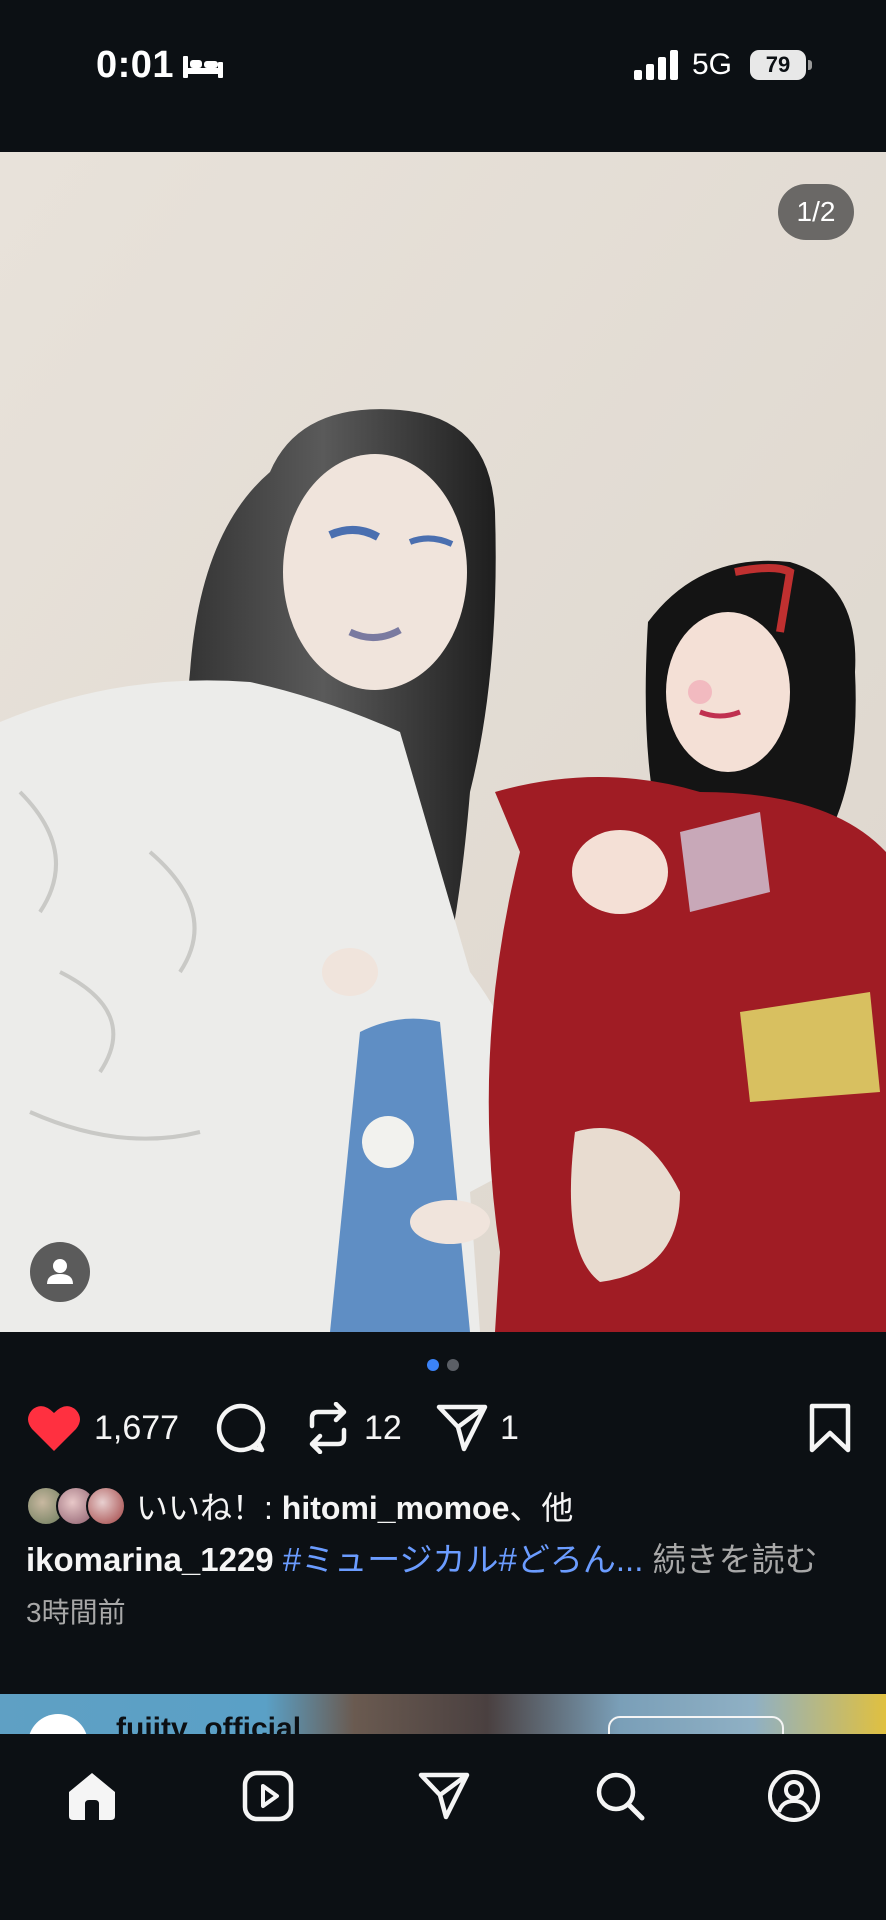  I want to click on person-icon, so click(60, 1271).